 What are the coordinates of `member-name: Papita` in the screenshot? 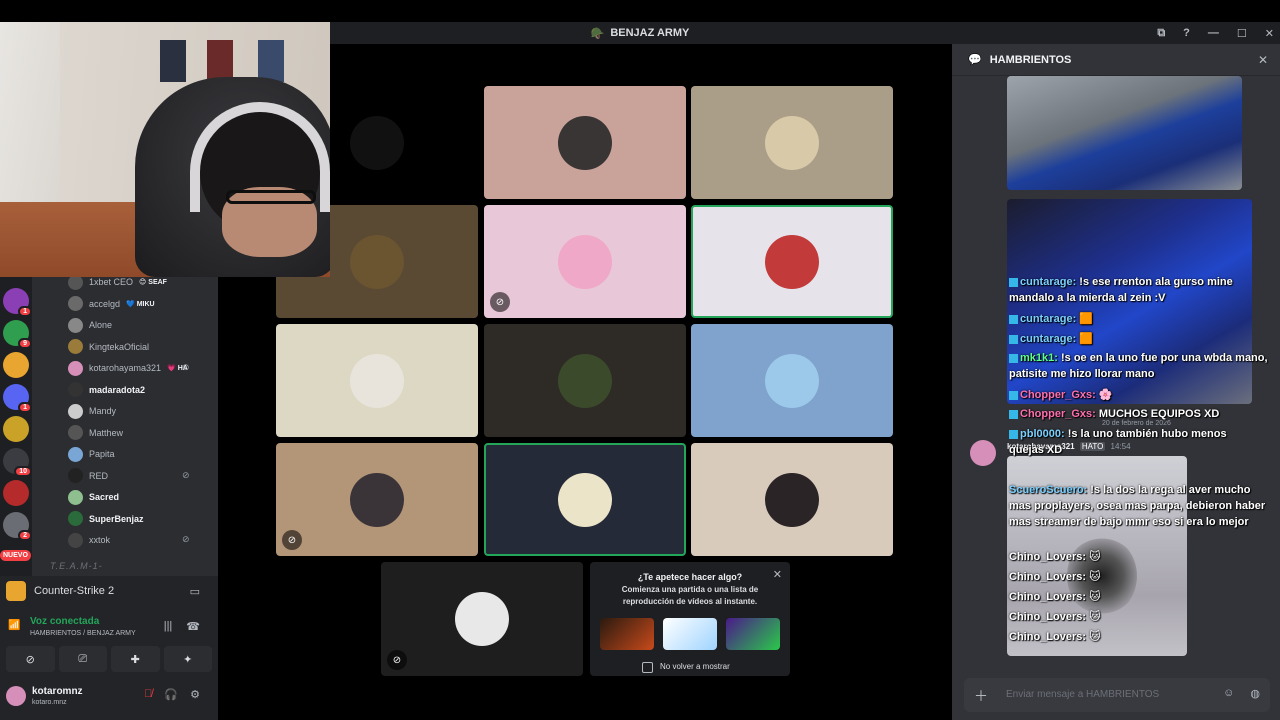 It's located at (102, 454).